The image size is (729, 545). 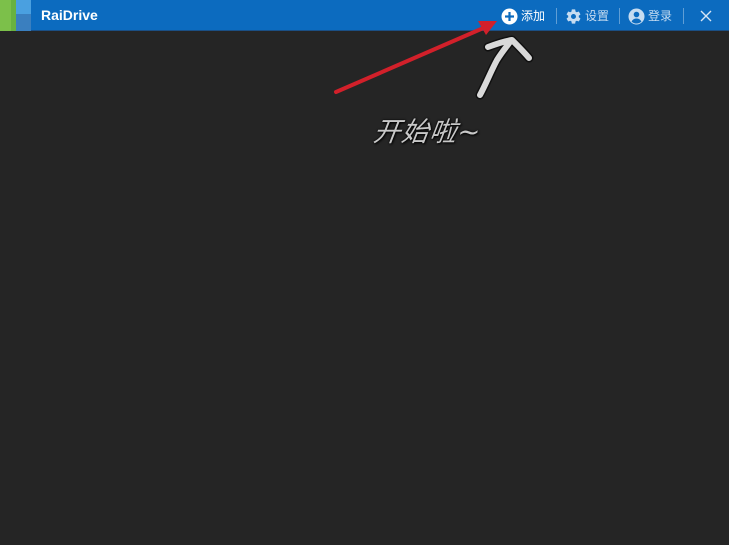 What do you see at coordinates (597, 16) in the screenshot?
I see `settings-button-label: 设置` at bounding box center [597, 16].